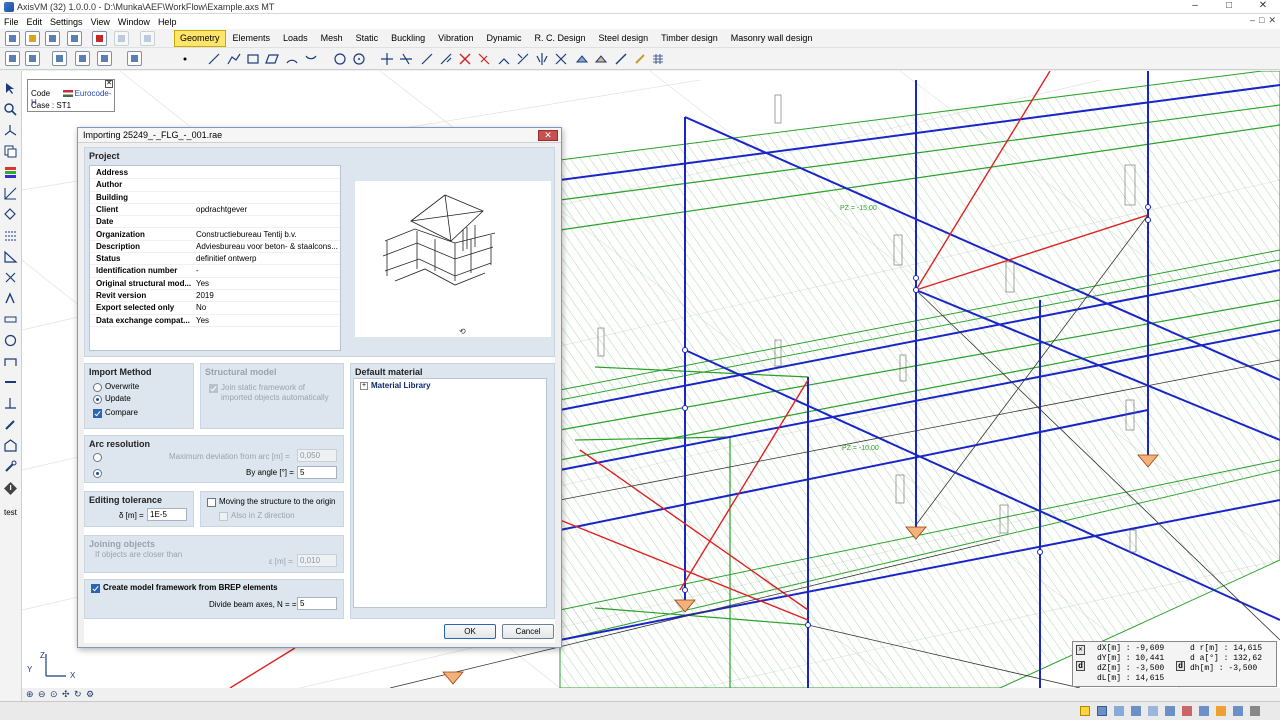 This screenshot has width=1280, height=720. I want to click on preview-refresh-icon: ⟲, so click(462, 331).